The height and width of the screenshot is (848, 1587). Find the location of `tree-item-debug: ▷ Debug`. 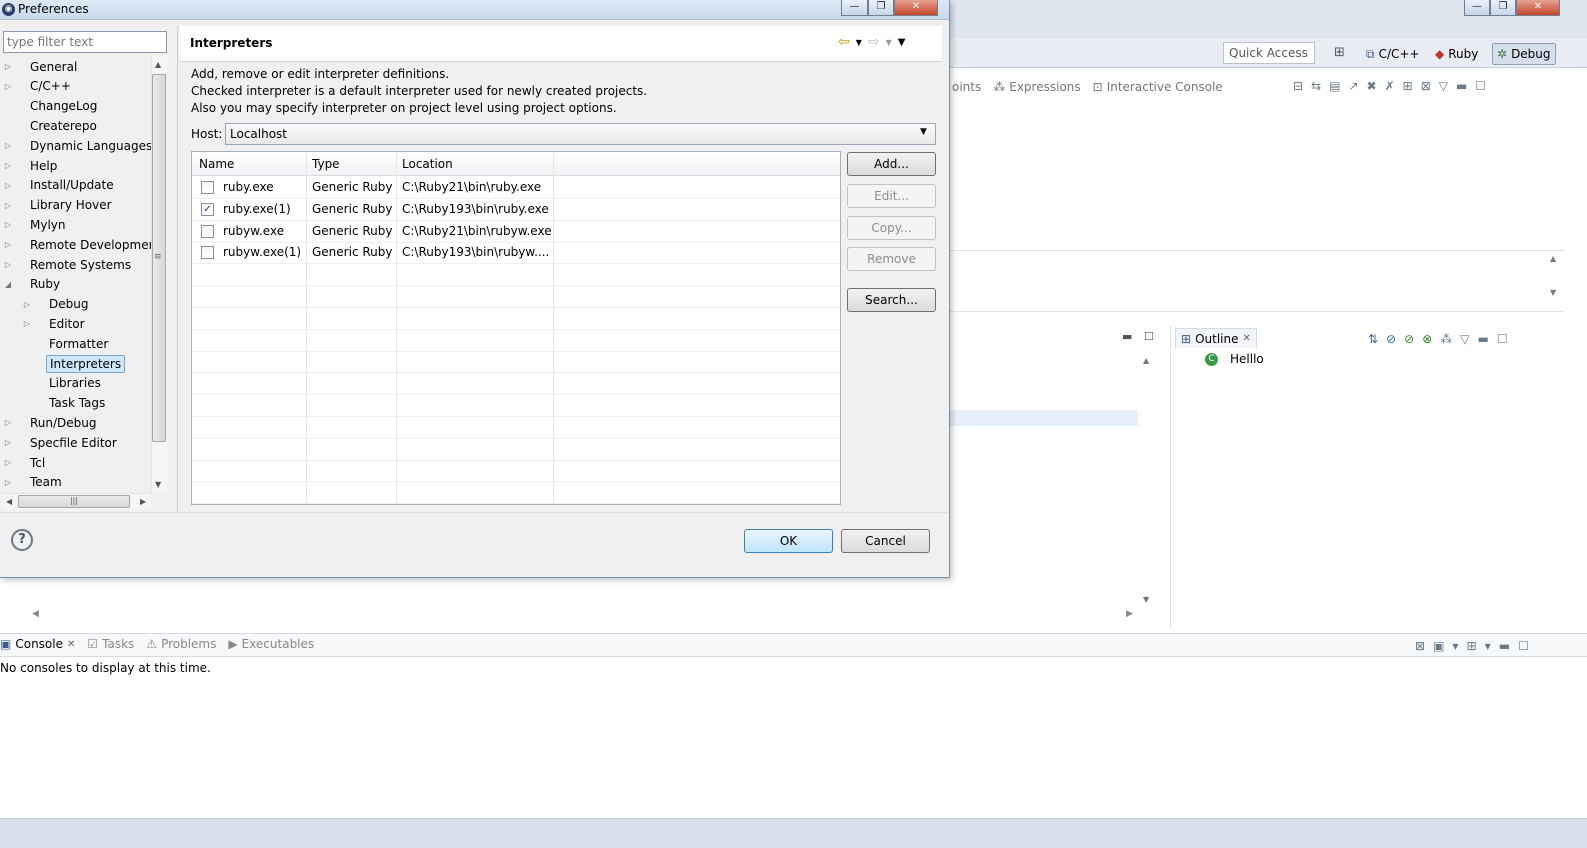

tree-item-debug: ▷ Debug is located at coordinates (56, 304).